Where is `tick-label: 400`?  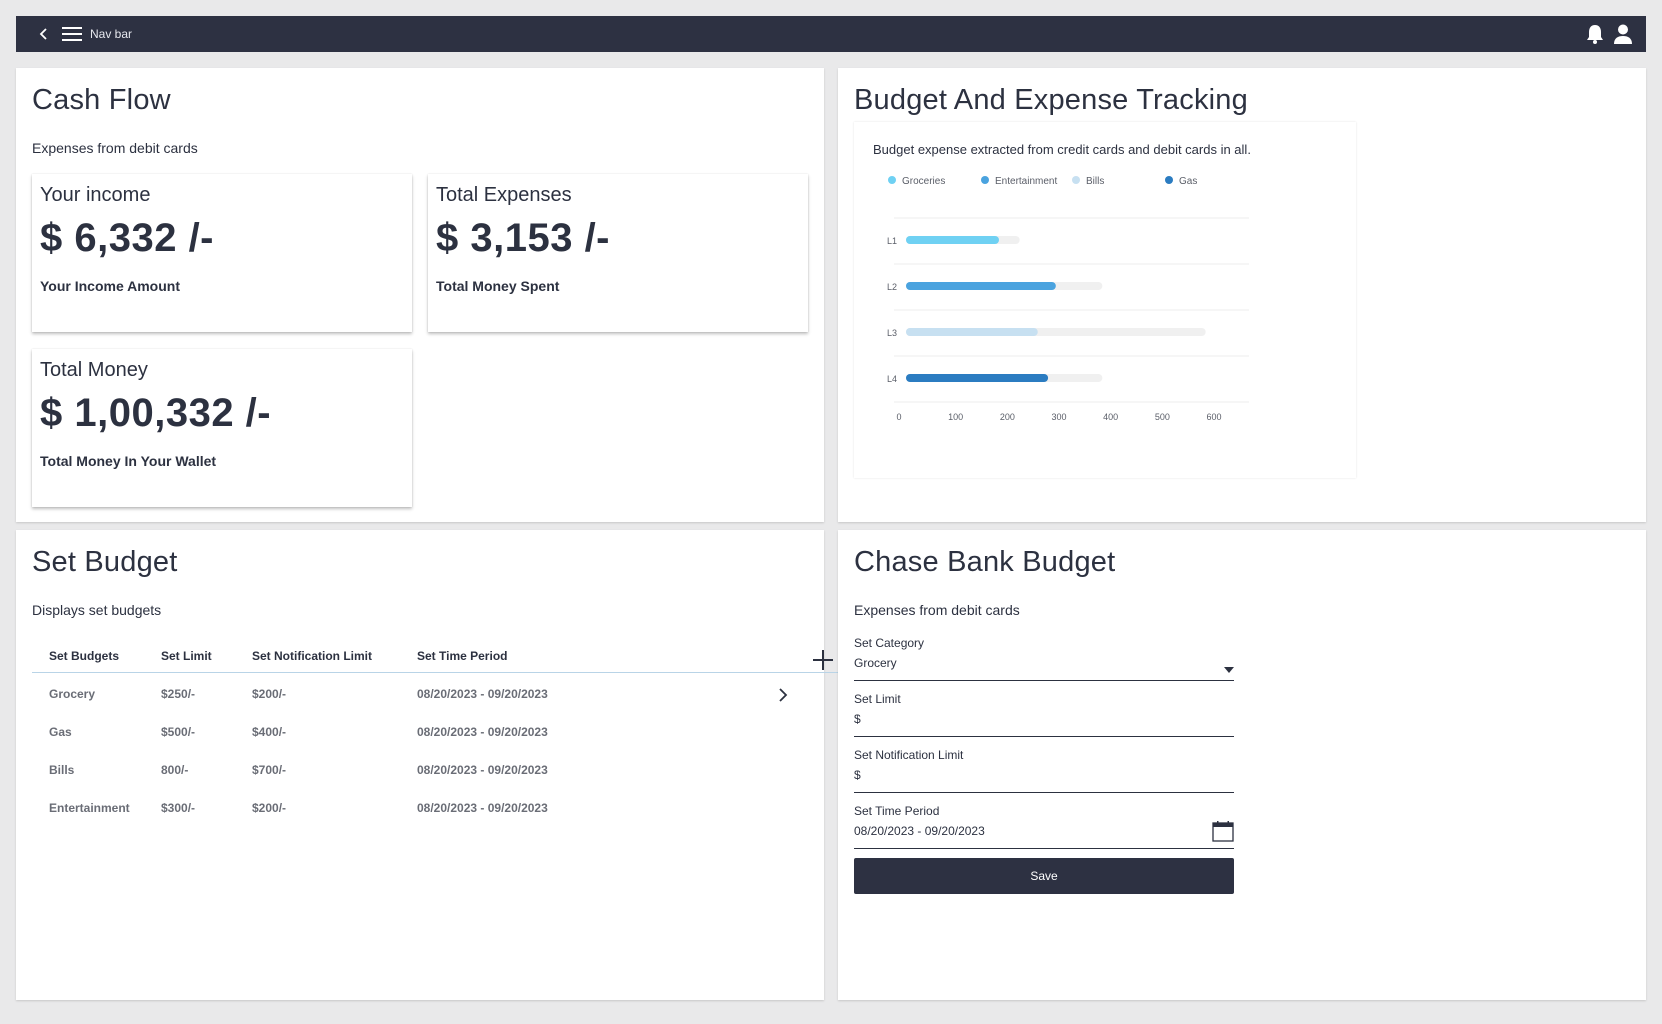
tick-label: 400 is located at coordinates (1110, 417).